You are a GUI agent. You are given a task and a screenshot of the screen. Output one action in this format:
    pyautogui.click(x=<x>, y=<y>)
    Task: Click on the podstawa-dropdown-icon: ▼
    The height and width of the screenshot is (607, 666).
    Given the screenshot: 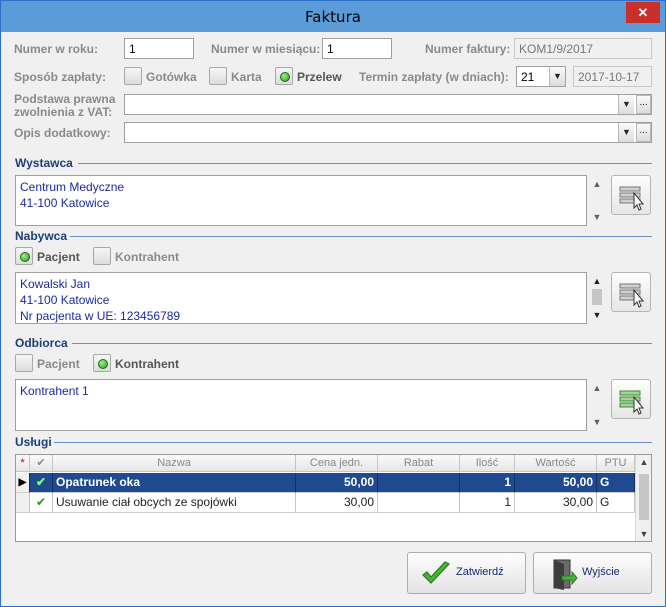 What is the action you would take?
    pyautogui.click(x=626, y=104)
    